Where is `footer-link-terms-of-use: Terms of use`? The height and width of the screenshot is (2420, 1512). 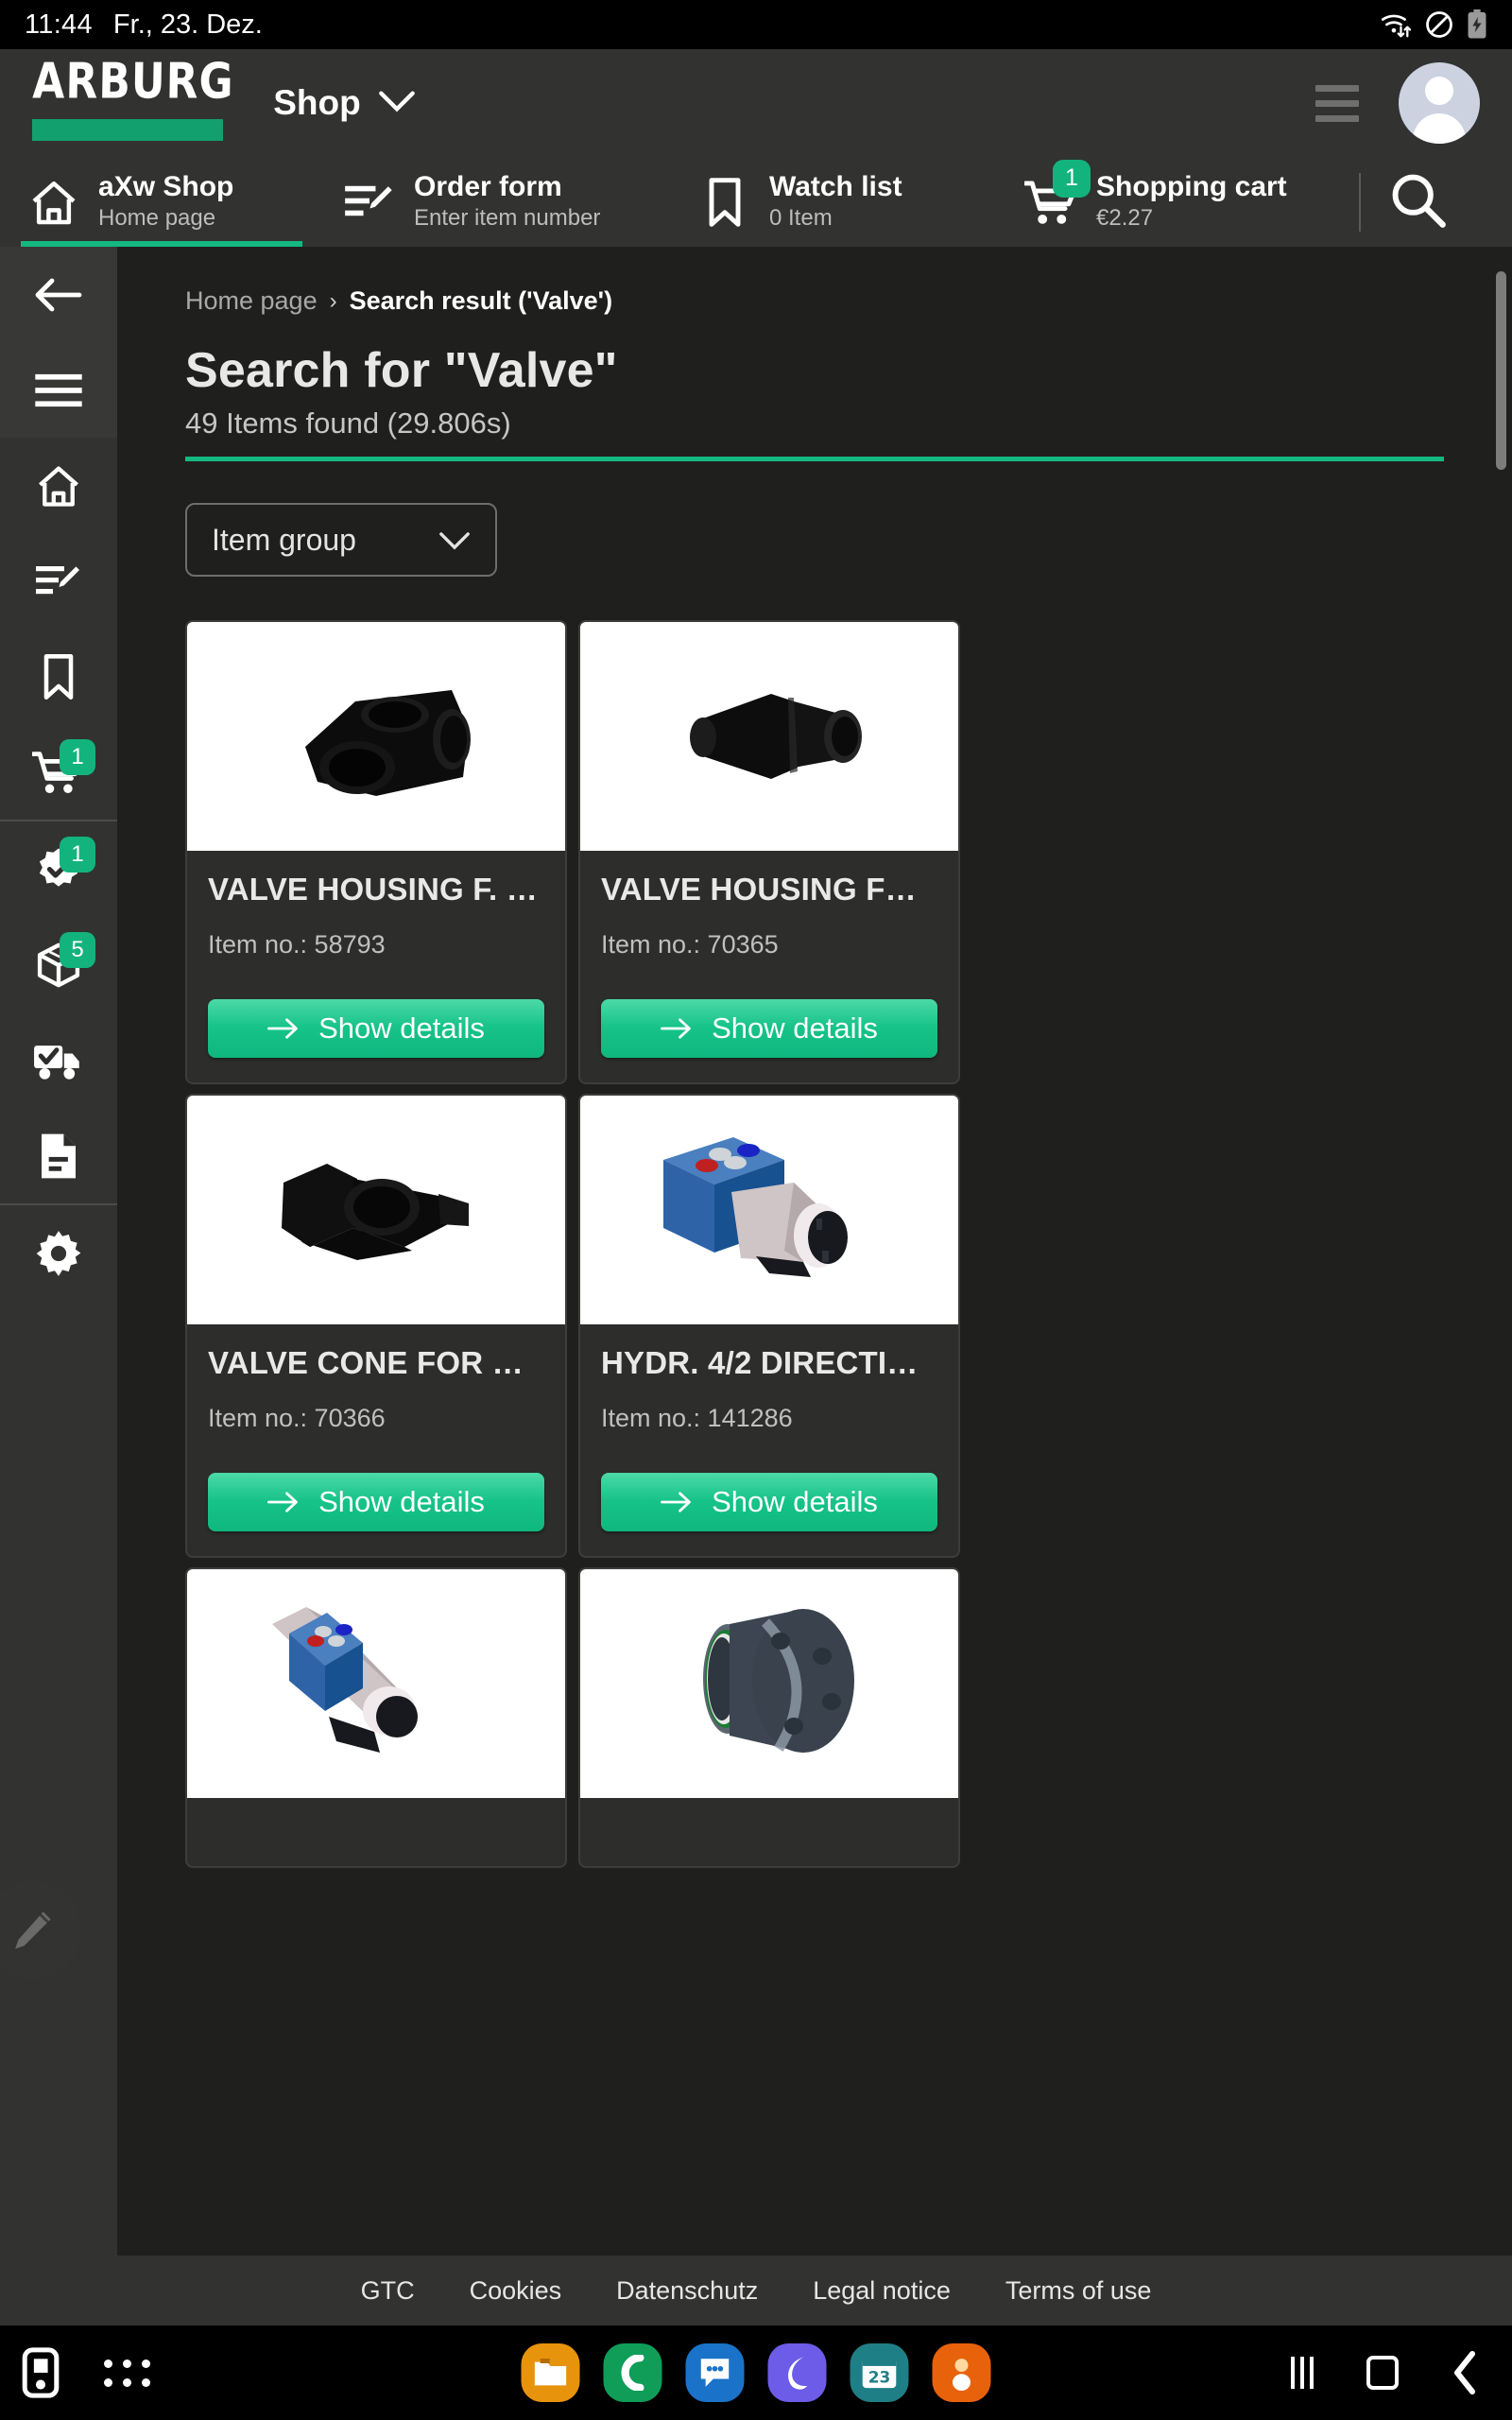 footer-link-terms-of-use: Terms of use is located at coordinates (1078, 2291).